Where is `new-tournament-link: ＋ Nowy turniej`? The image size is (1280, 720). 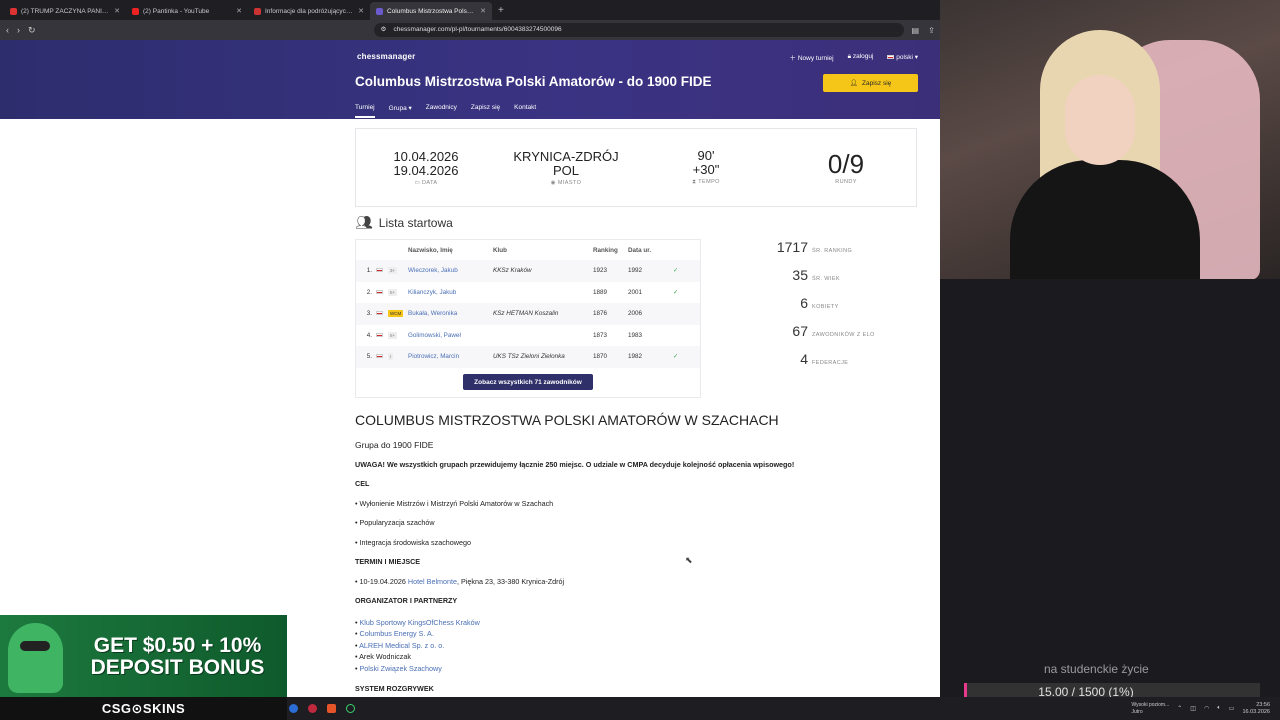 new-tournament-link: ＋ Nowy turniej is located at coordinates (812, 57).